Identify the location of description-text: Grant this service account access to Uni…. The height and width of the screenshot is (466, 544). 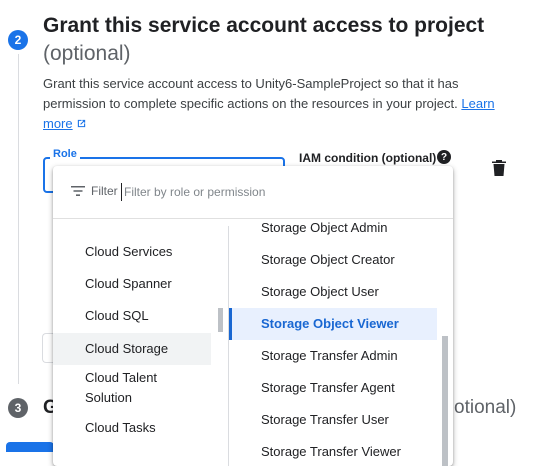
(251, 93).